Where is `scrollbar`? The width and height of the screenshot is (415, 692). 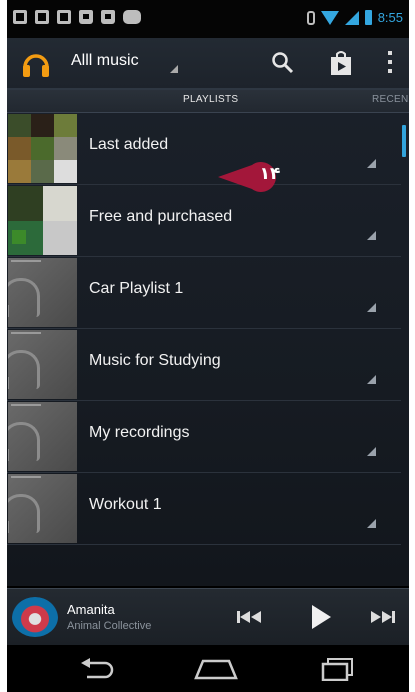 scrollbar is located at coordinates (404, 141).